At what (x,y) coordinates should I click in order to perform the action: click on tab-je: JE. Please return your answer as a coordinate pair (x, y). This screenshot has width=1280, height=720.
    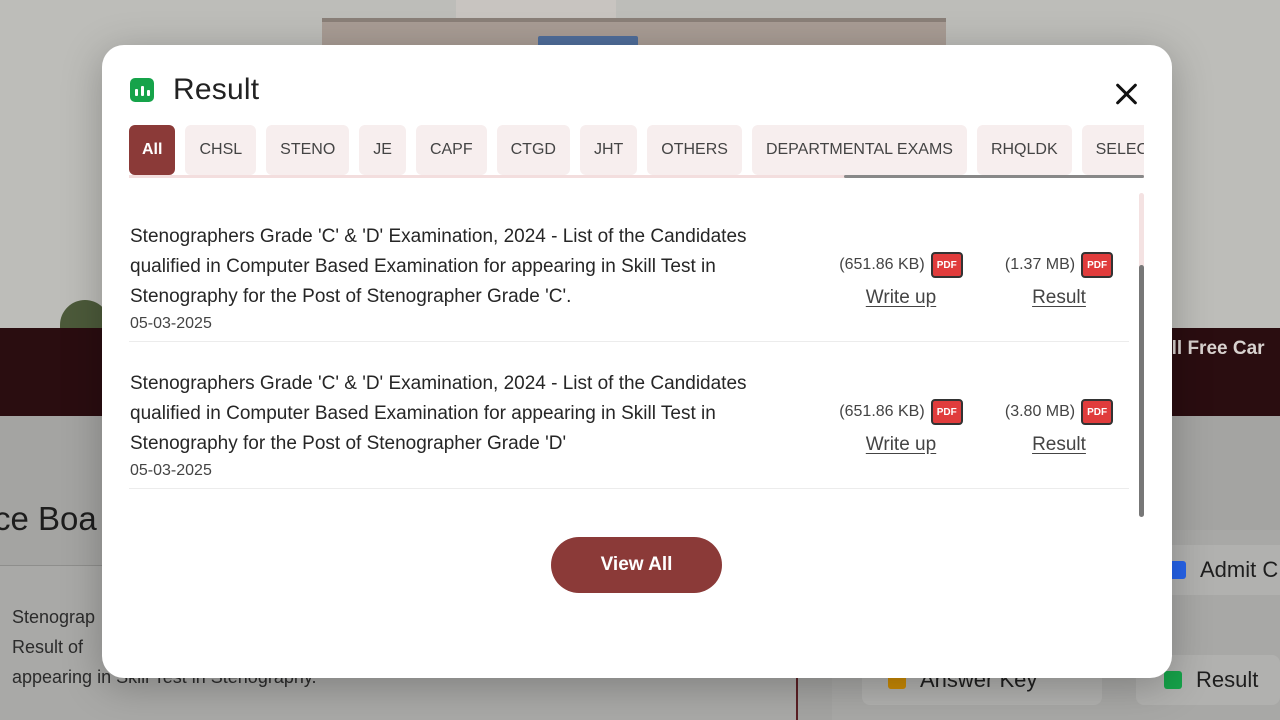
    Looking at the image, I should click on (382, 150).